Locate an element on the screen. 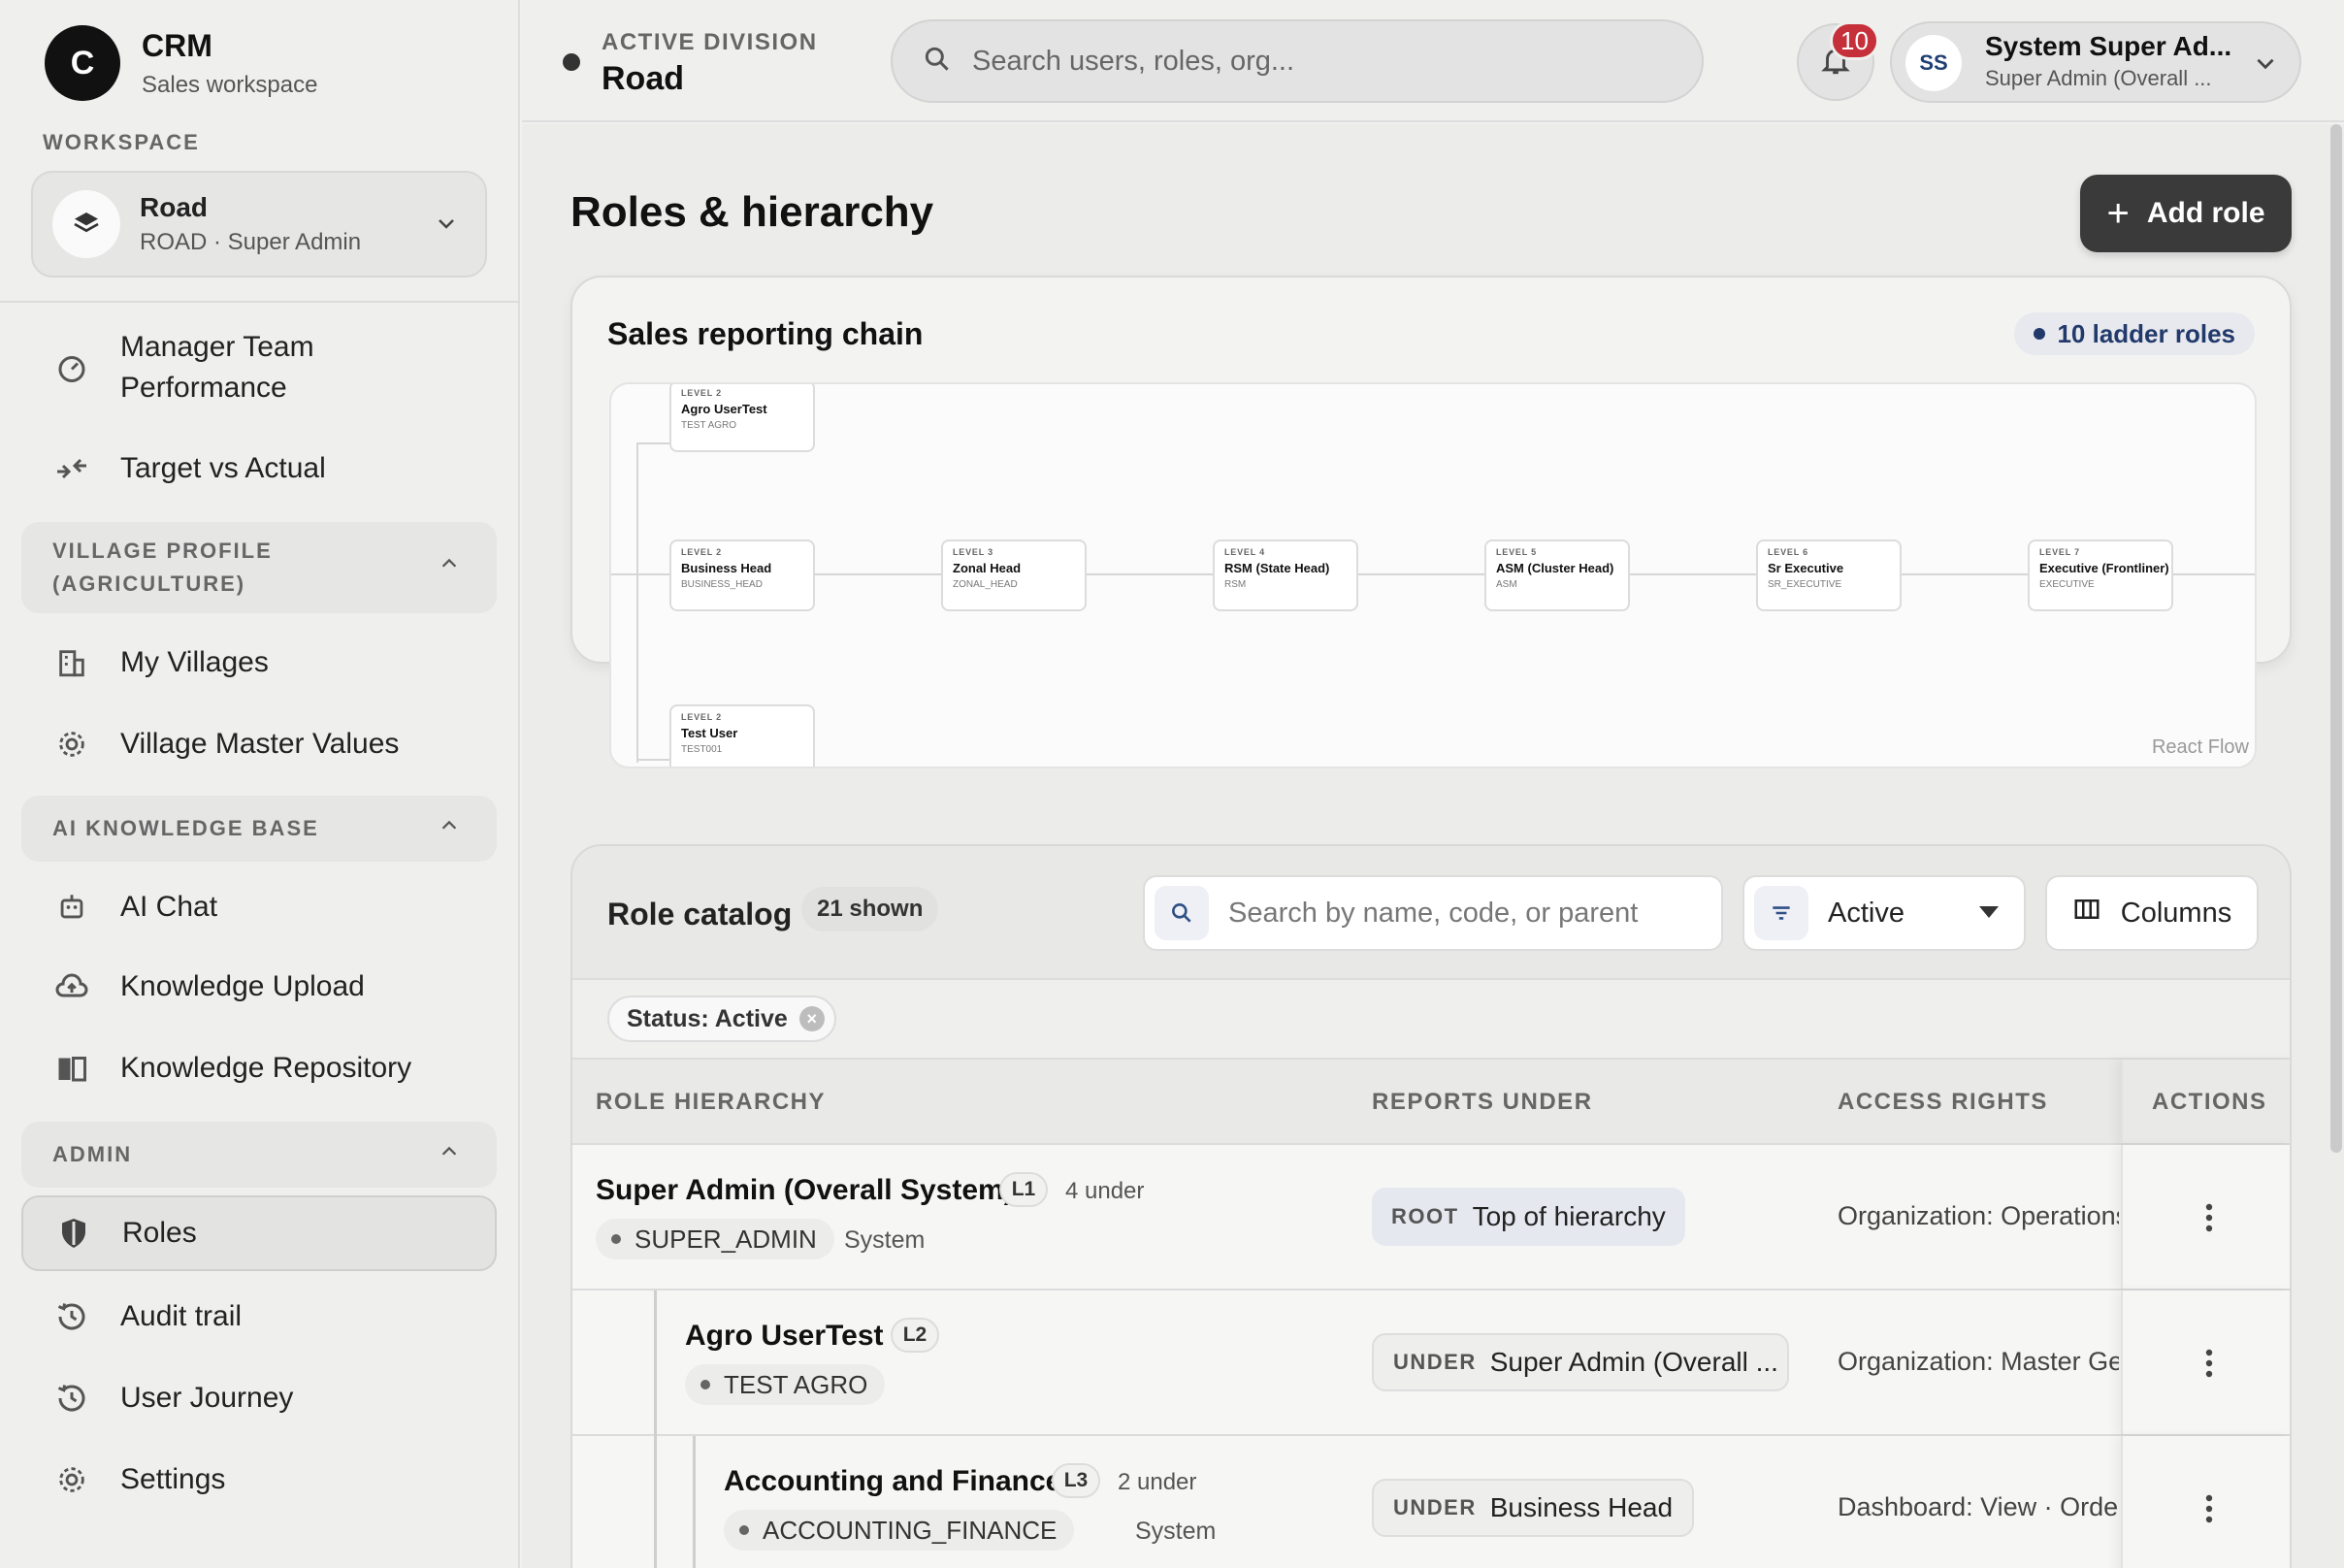  sidebar-item-label: Audit trail is located at coordinates (181, 1316).